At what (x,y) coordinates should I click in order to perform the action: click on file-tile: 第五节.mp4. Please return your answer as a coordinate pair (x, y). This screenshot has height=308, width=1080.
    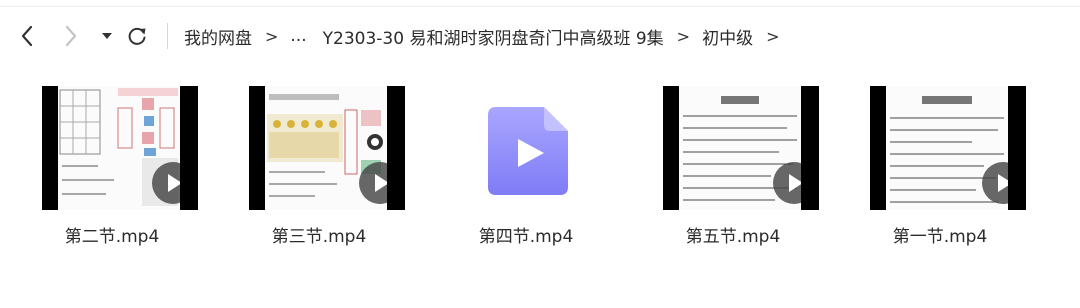
    Looking at the image, I should click on (733, 175).